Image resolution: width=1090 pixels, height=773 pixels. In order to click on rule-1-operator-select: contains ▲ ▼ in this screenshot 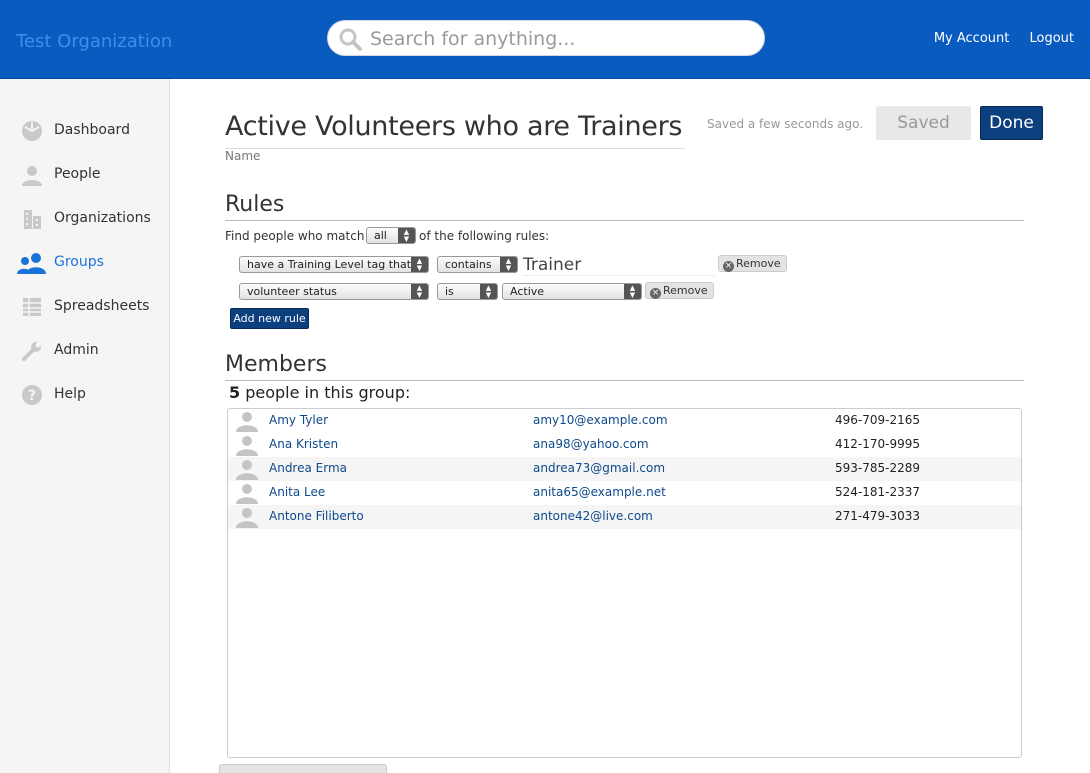, I will do `click(477, 264)`.